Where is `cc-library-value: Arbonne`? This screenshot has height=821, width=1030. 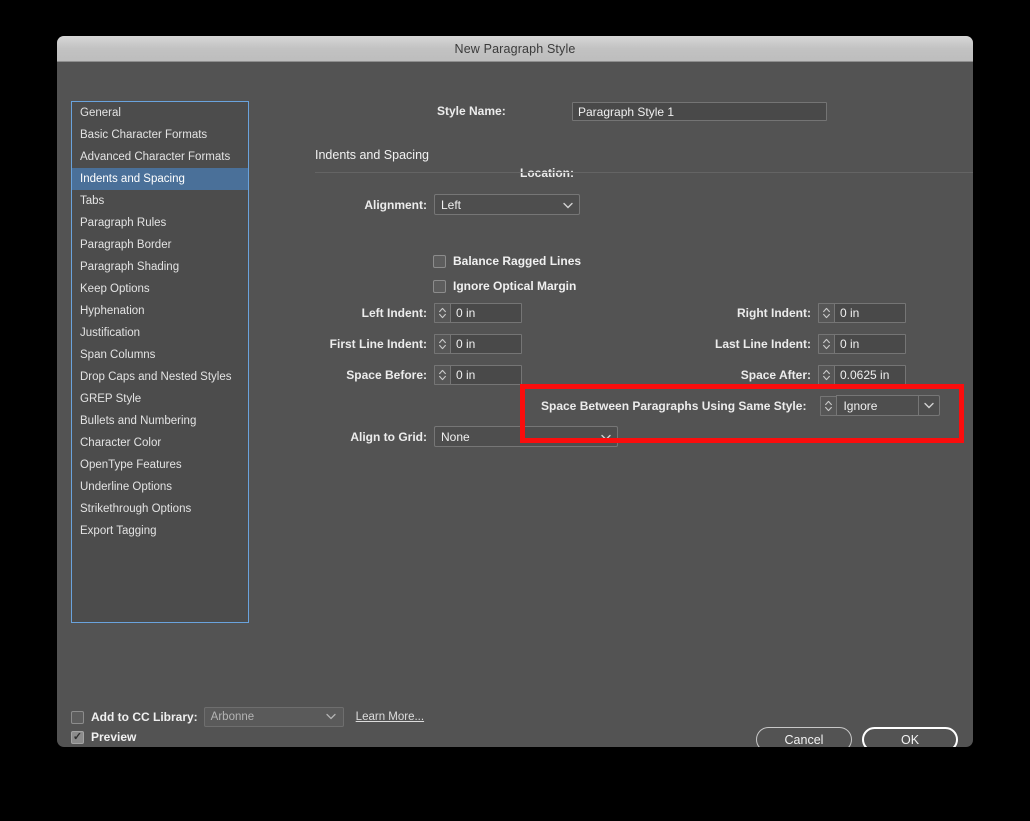 cc-library-value: Arbonne is located at coordinates (232, 717).